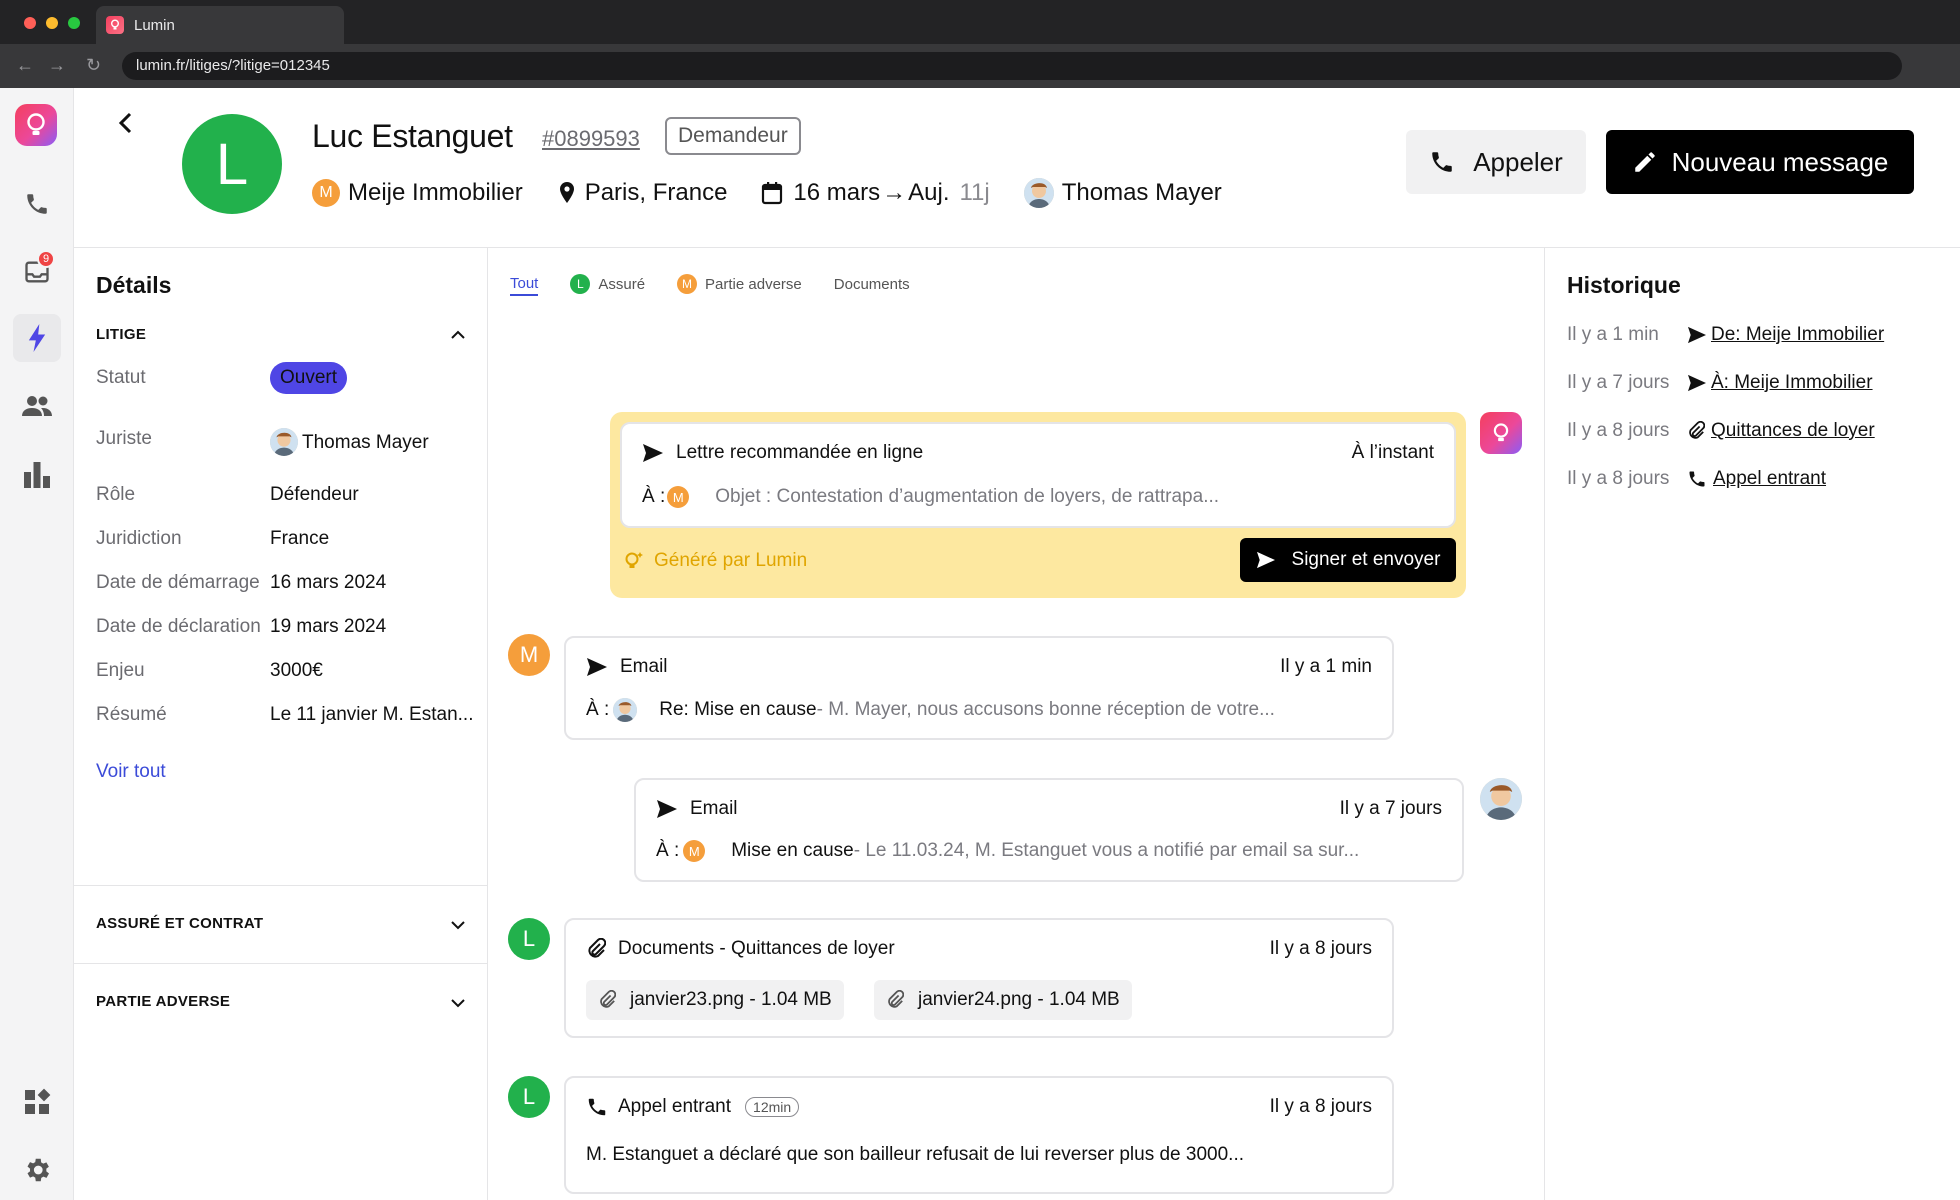 The width and height of the screenshot is (1960, 1200). What do you see at coordinates (1618, 430) in the screenshot?
I see `history-time: Il y a 8 jours` at bounding box center [1618, 430].